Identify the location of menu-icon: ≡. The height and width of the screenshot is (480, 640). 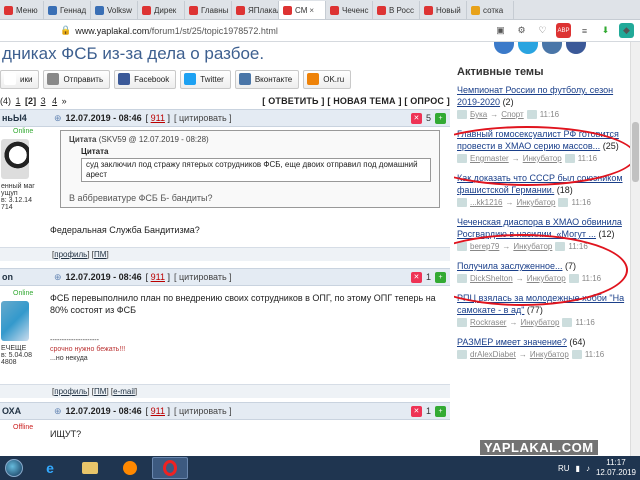
(584, 30).